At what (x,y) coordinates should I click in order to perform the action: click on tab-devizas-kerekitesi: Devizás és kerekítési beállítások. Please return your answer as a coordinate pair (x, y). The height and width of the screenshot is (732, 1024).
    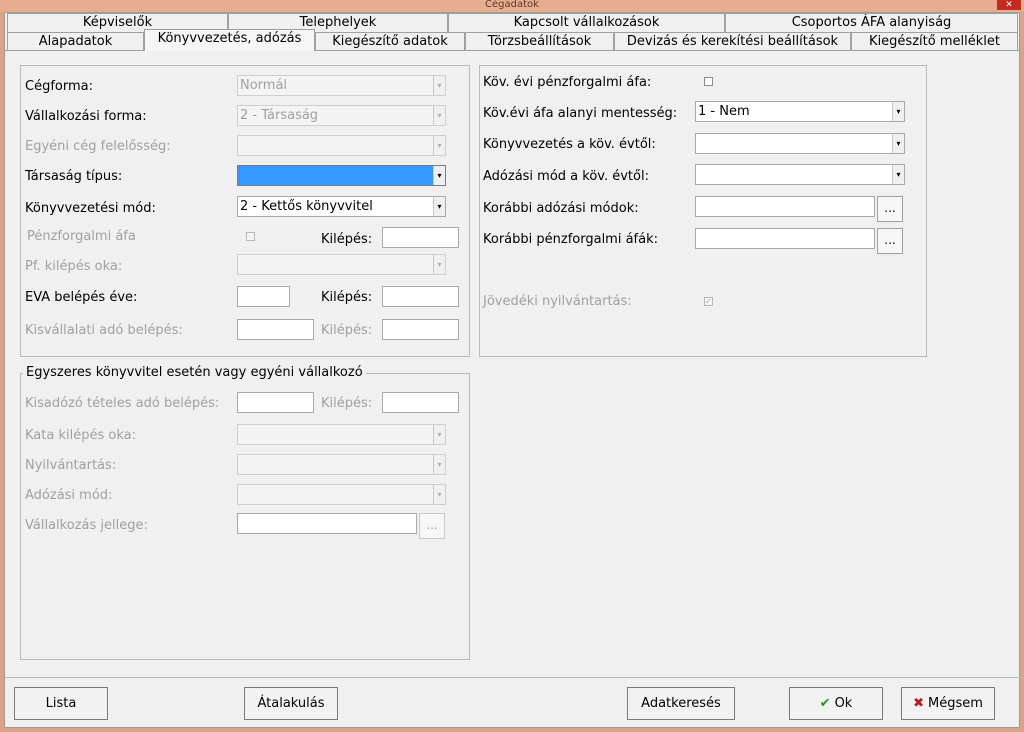
    Looking at the image, I should click on (732, 41).